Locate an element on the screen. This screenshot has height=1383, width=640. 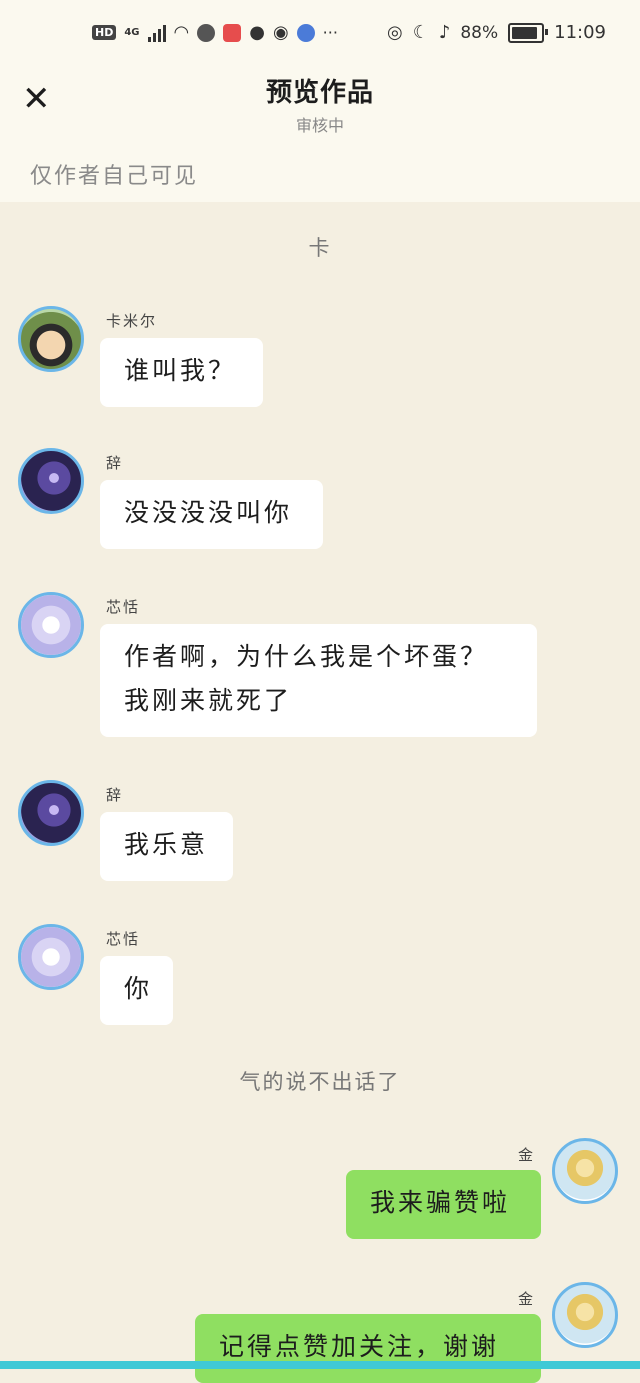
status-bar: HD 4G ◠ ● ◉ ··· ◎ ☾ ♪ 88% 11:09 is located at coordinates (320, 36).